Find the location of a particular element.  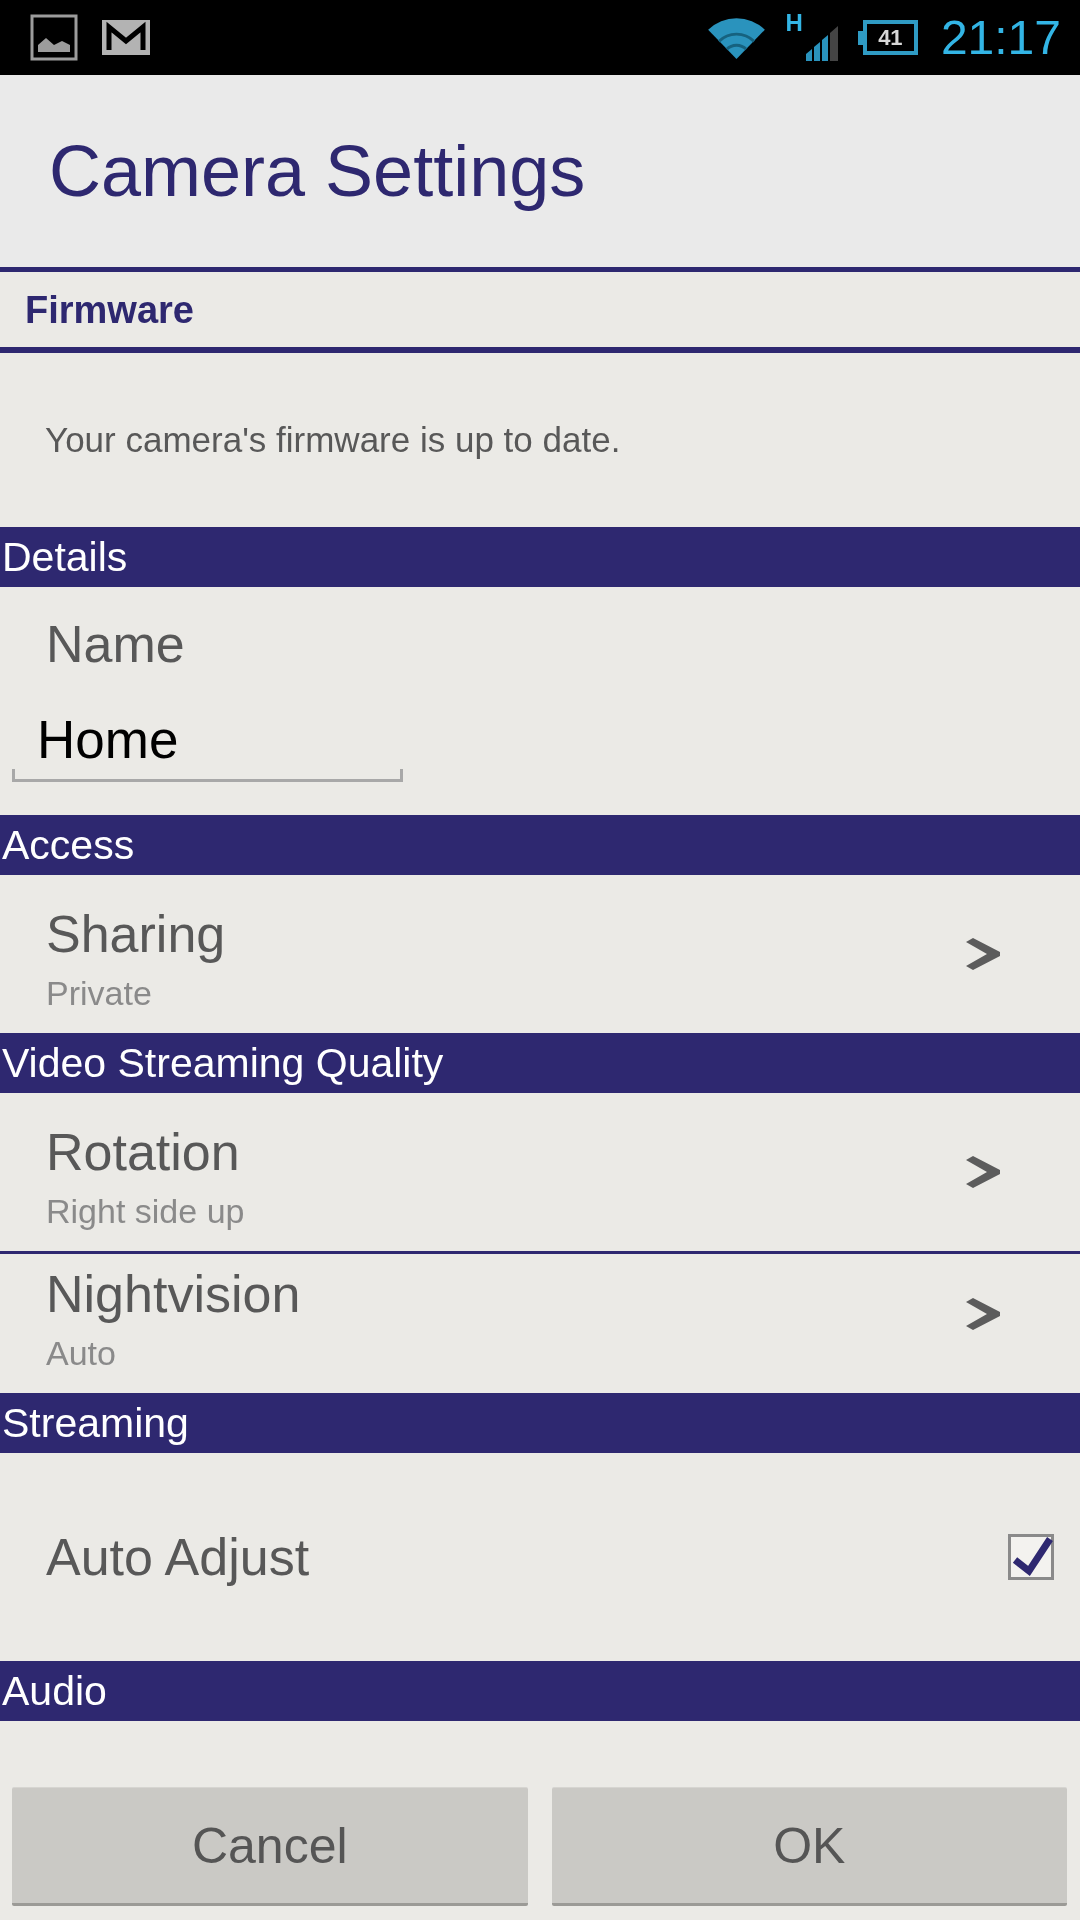

mail-icon is located at coordinates (126, 37).